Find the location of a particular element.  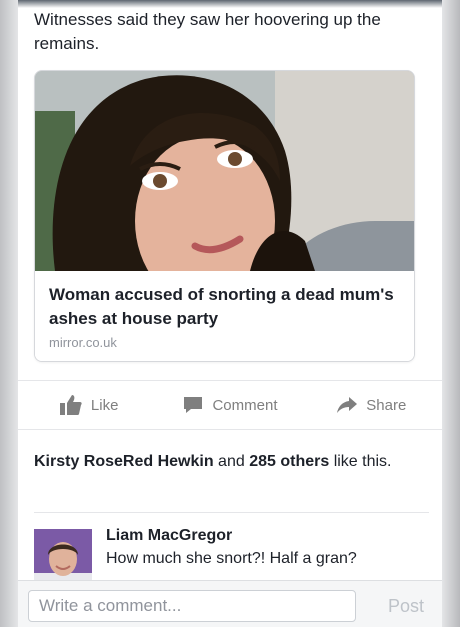

like-label: Like is located at coordinates (104, 405).